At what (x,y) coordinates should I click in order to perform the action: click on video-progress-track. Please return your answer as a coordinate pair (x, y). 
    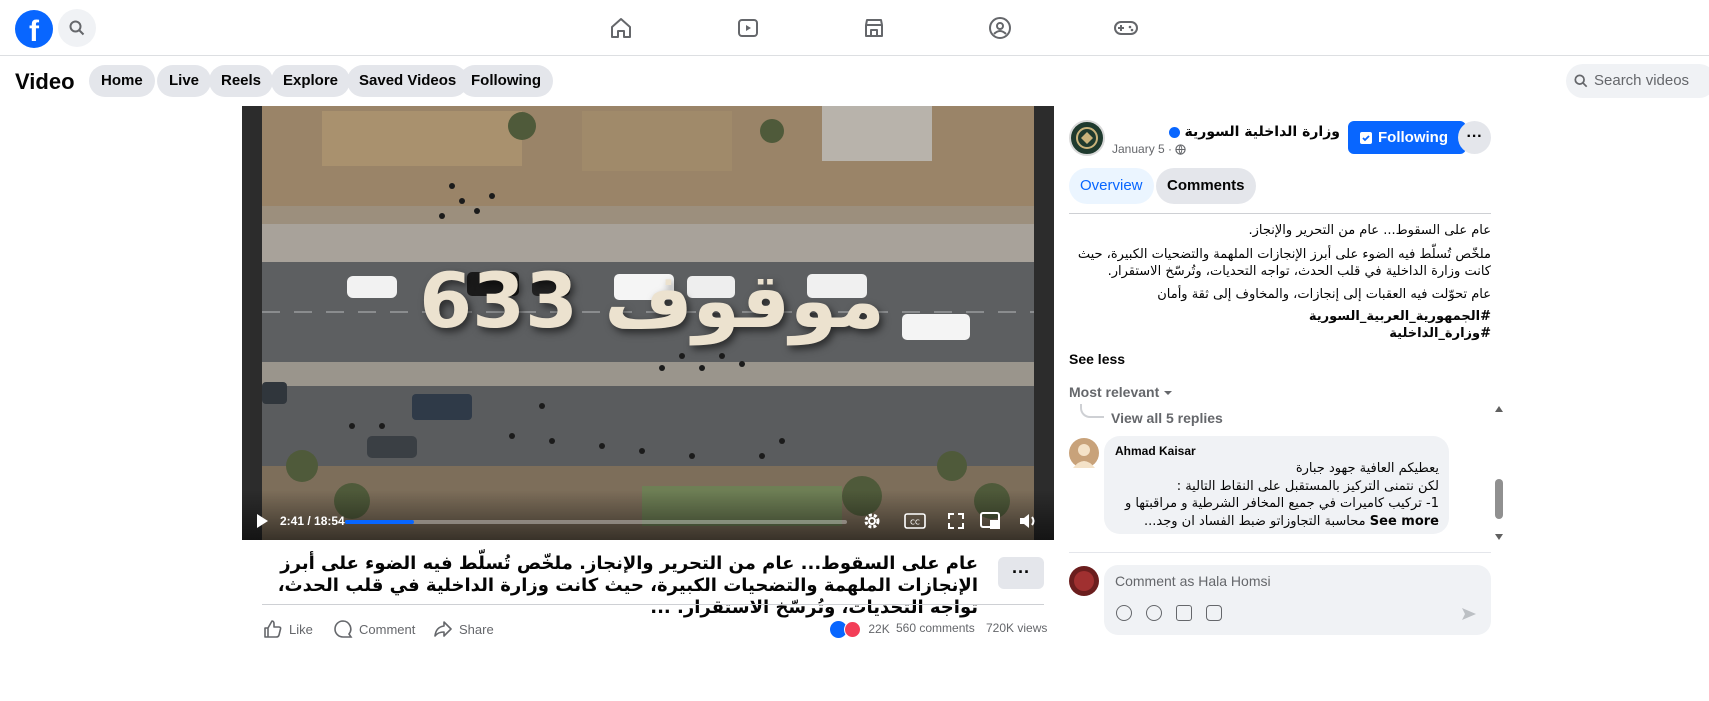
    Looking at the image, I should click on (596, 522).